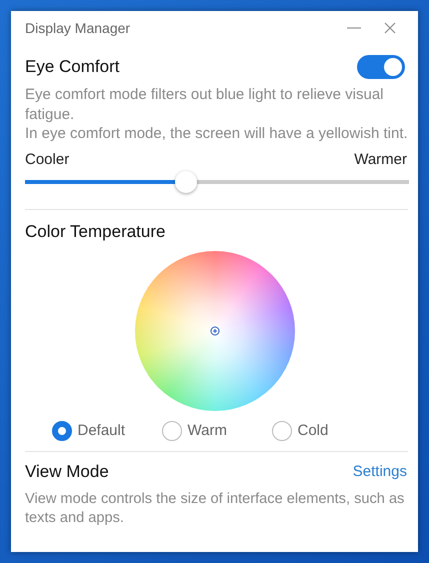  What do you see at coordinates (107, 430) in the screenshot?
I see `radio-option: Default` at bounding box center [107, 430].